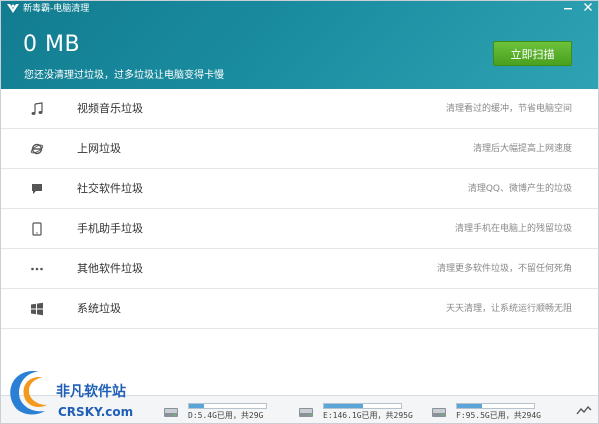 The width and height of the screenshot is (599, 424). What do you see at coordinates (508, 109) in the screenshot?
I see `category-desc: 清理看过的缓冲，节省电脑空间` at bounding box center [508, 109].